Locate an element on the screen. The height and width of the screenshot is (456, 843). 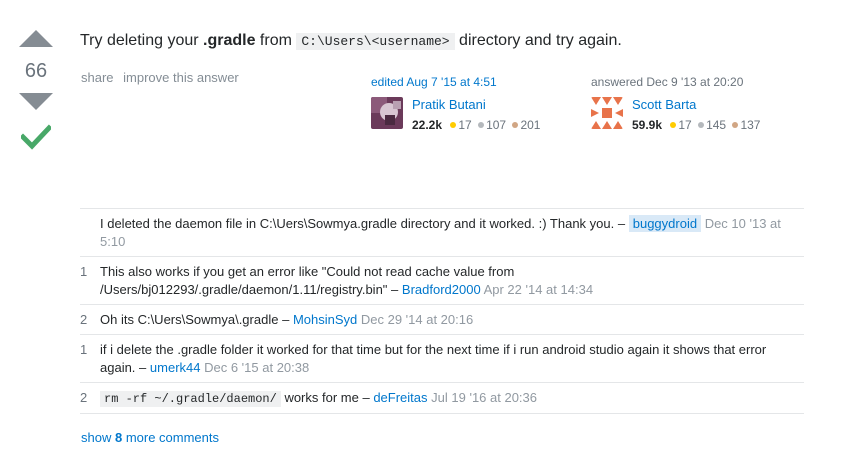
comment-date-link: Dec 29 '14 at 20:16 is located at coordinates (417, 319).